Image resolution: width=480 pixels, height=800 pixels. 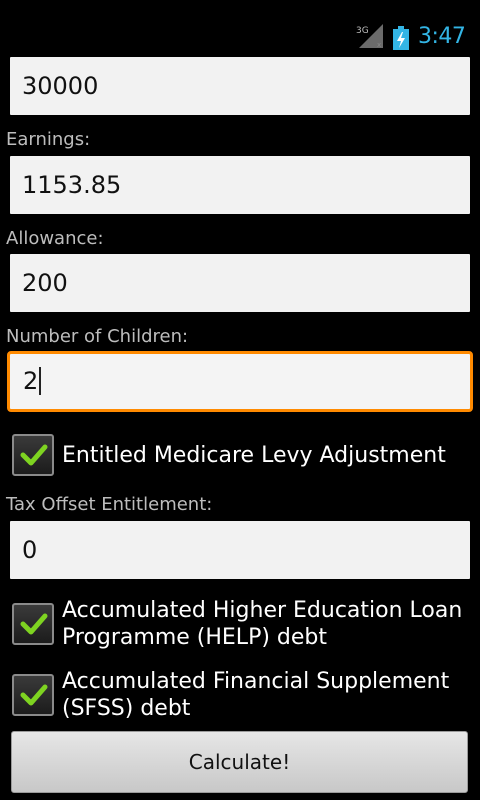 I want to click on tax-offset-value: 0, so click(x=30, y=550).